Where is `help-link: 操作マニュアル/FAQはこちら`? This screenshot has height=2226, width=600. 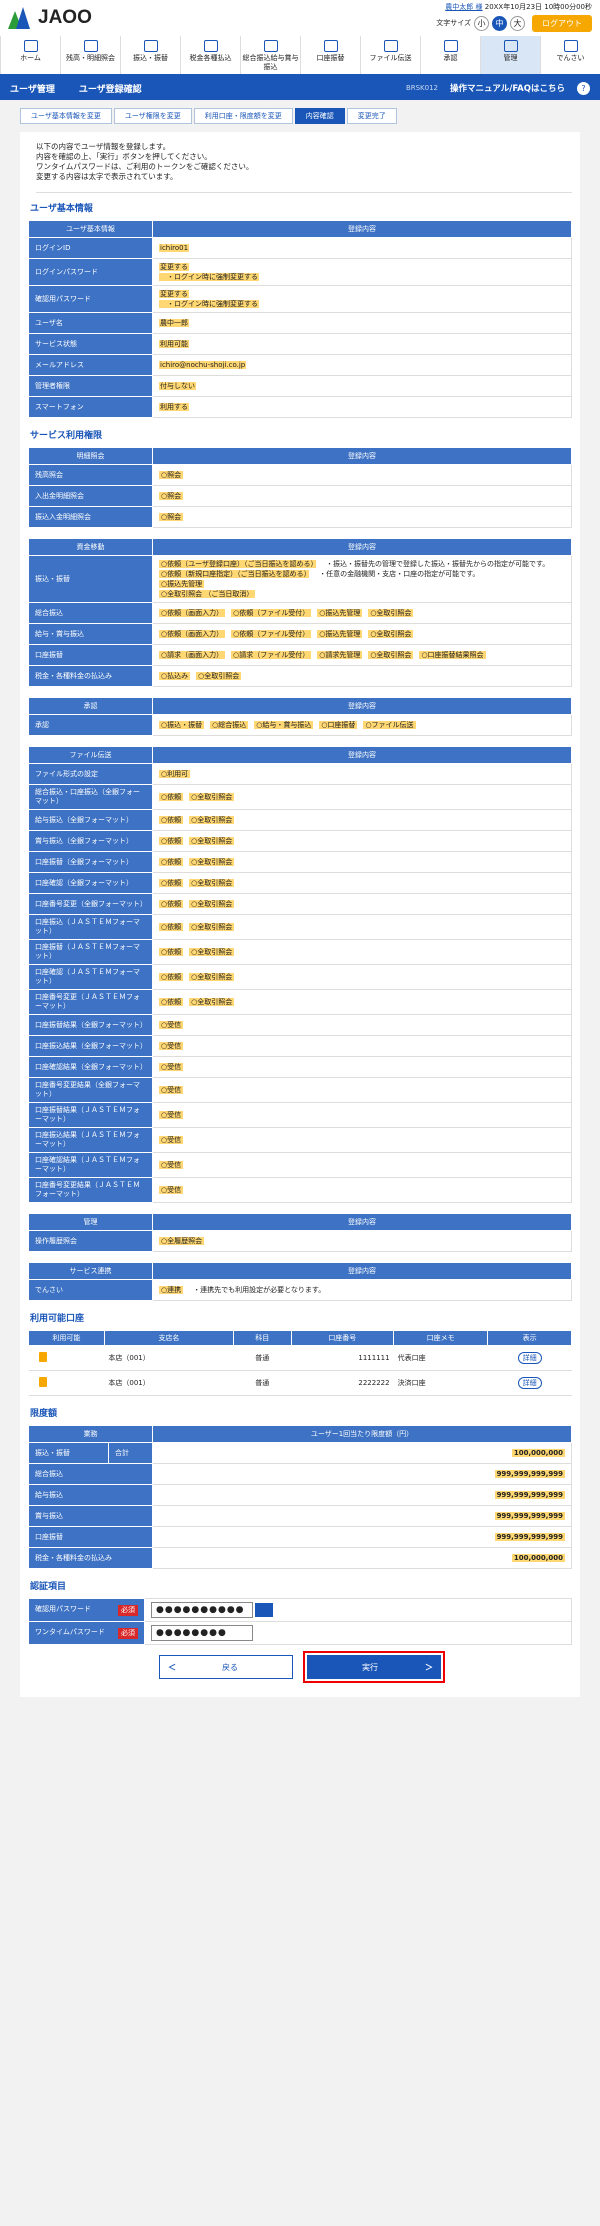 help-link: 操作マニュアル/FAQはこちら is located at coordinates (507, 88).